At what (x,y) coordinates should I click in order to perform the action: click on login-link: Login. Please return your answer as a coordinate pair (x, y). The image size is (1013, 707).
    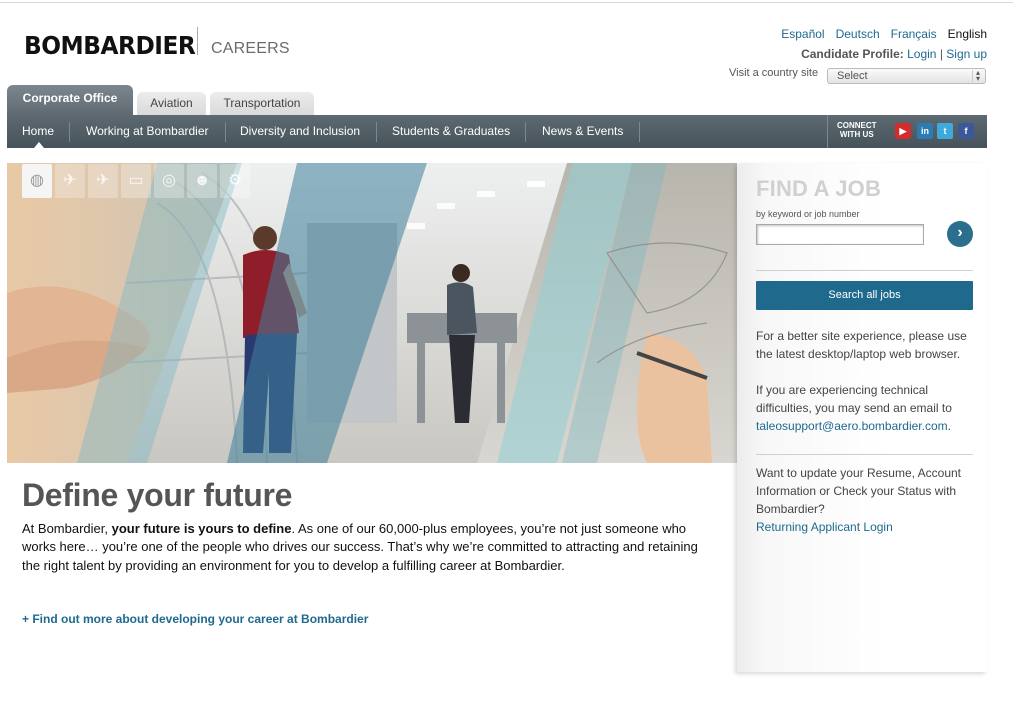
    Looking at the image, I should click on (921, 54).